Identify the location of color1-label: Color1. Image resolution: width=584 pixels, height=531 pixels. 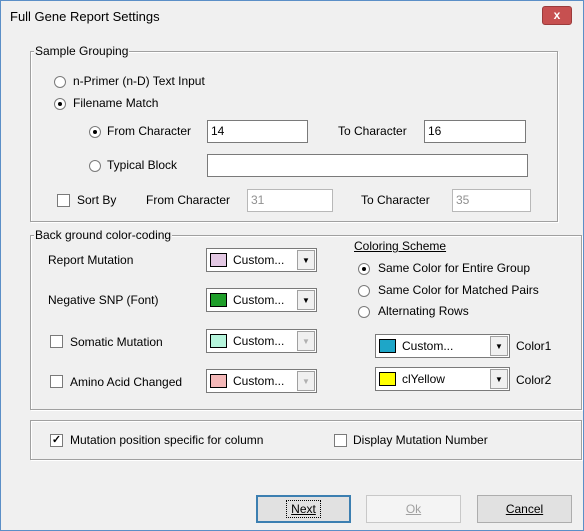
(534, 346).